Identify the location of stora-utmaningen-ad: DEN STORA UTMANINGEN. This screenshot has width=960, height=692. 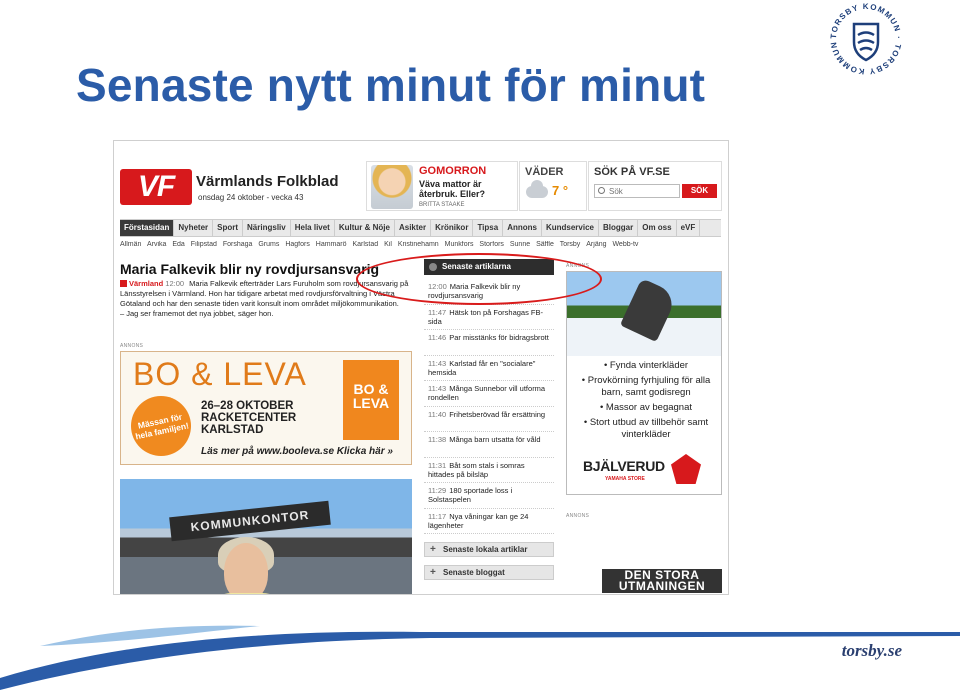
(644, 573).